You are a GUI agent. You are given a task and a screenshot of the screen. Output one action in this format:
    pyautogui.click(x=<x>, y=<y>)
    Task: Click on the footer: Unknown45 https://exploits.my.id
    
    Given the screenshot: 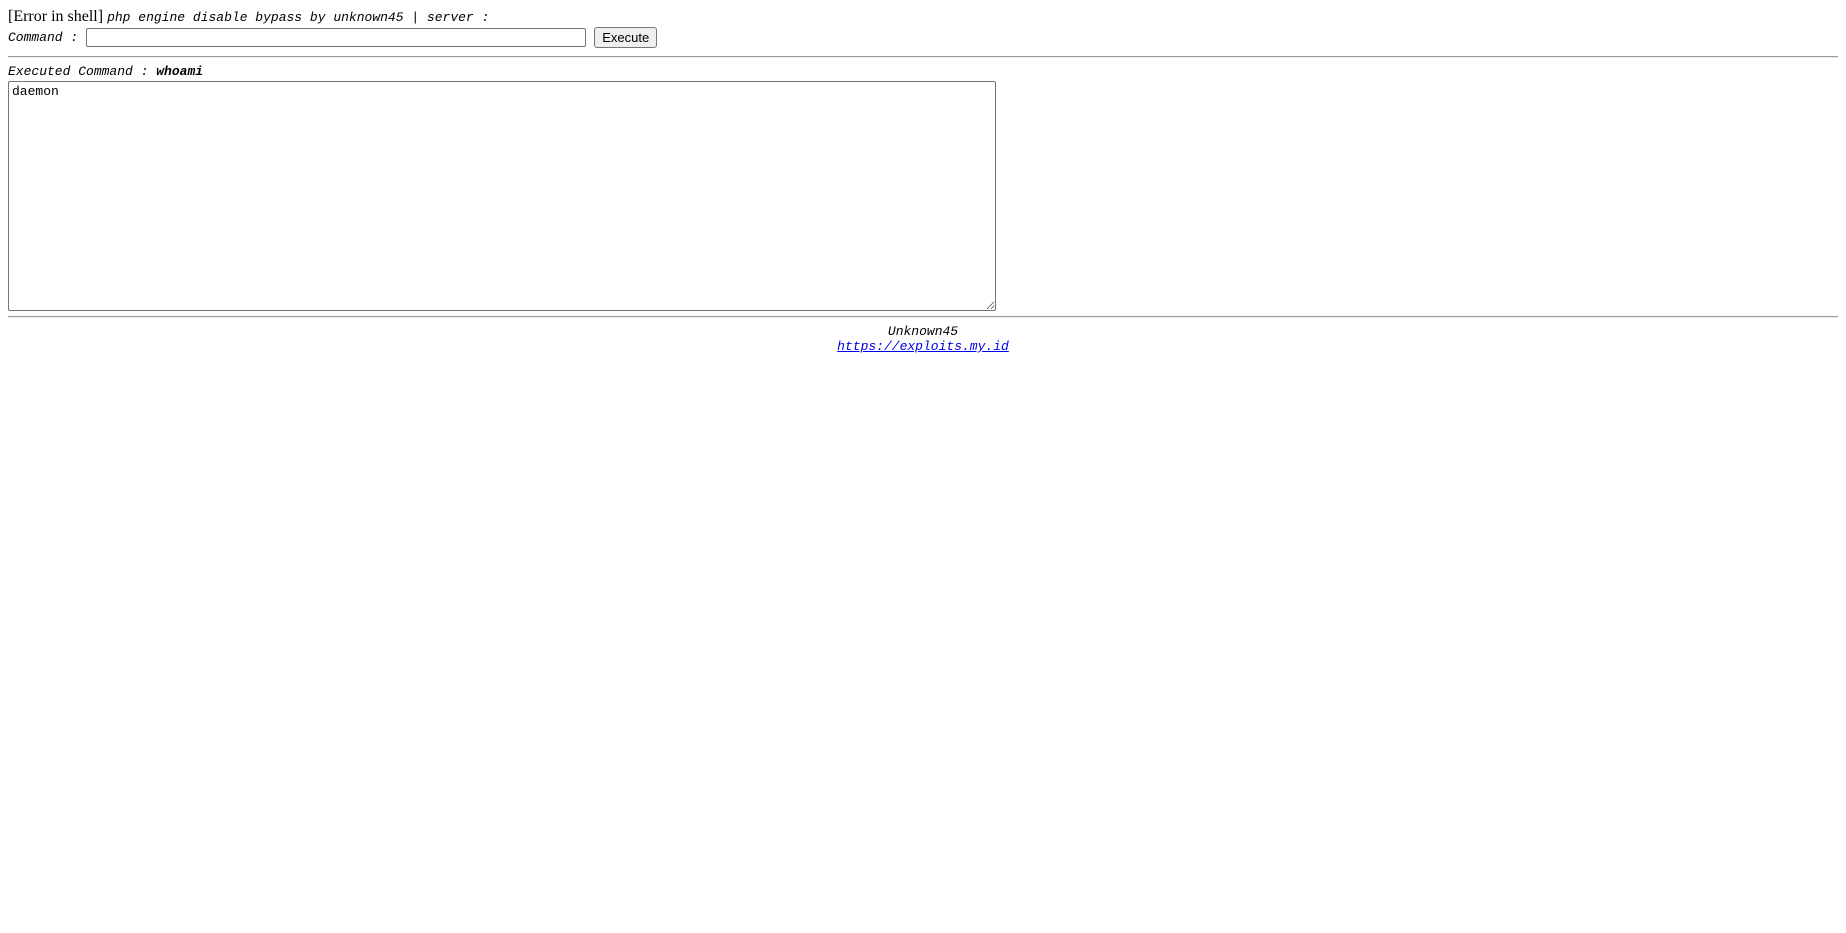 What is the action you would take?
    pyautogui.click(x=923, y=339)
    